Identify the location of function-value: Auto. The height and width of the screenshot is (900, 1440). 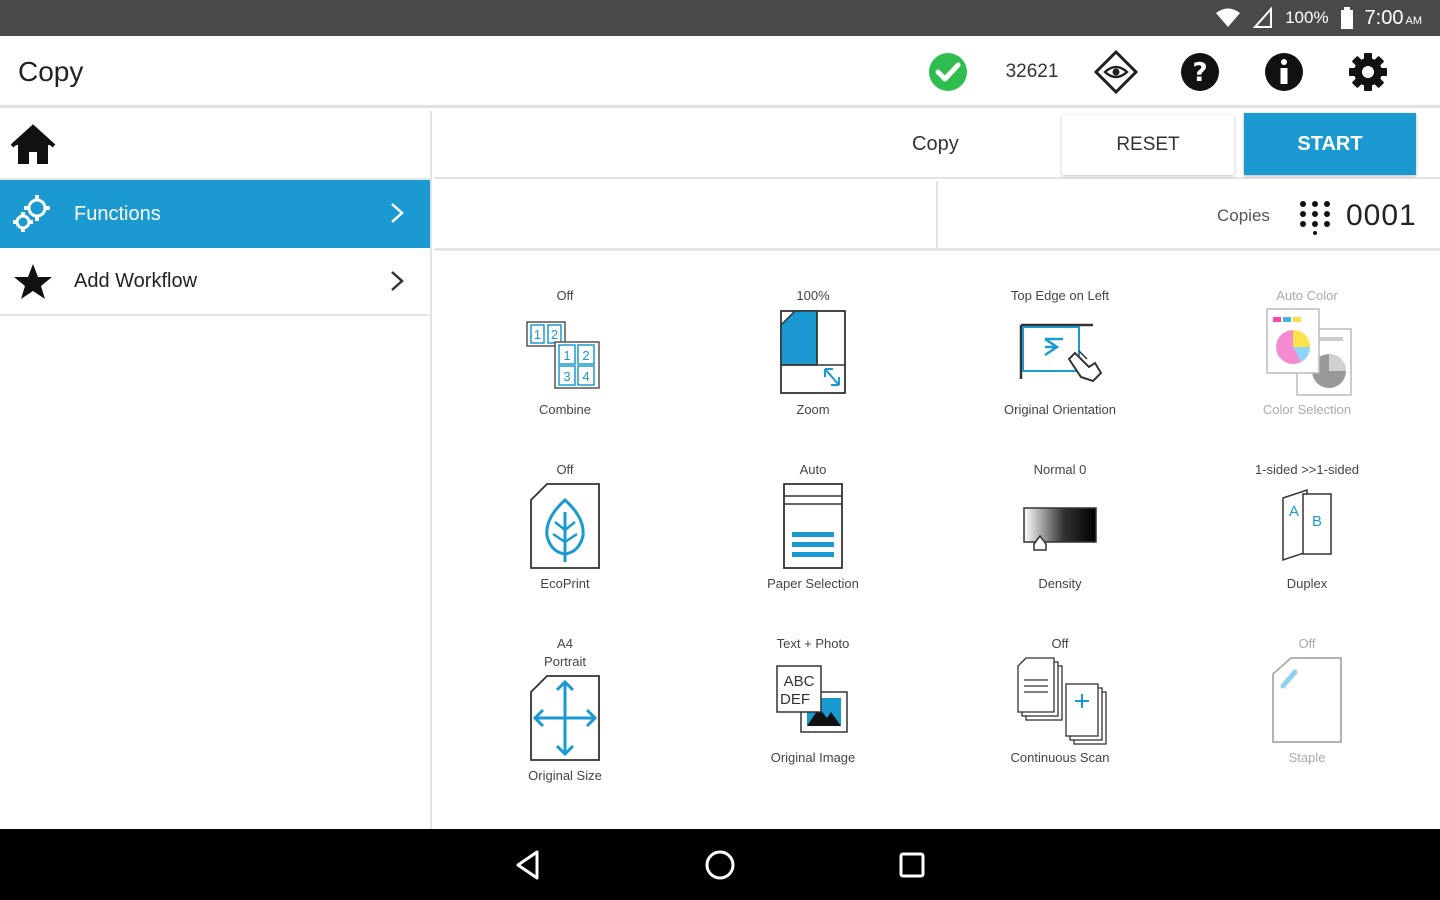
(813, 469).